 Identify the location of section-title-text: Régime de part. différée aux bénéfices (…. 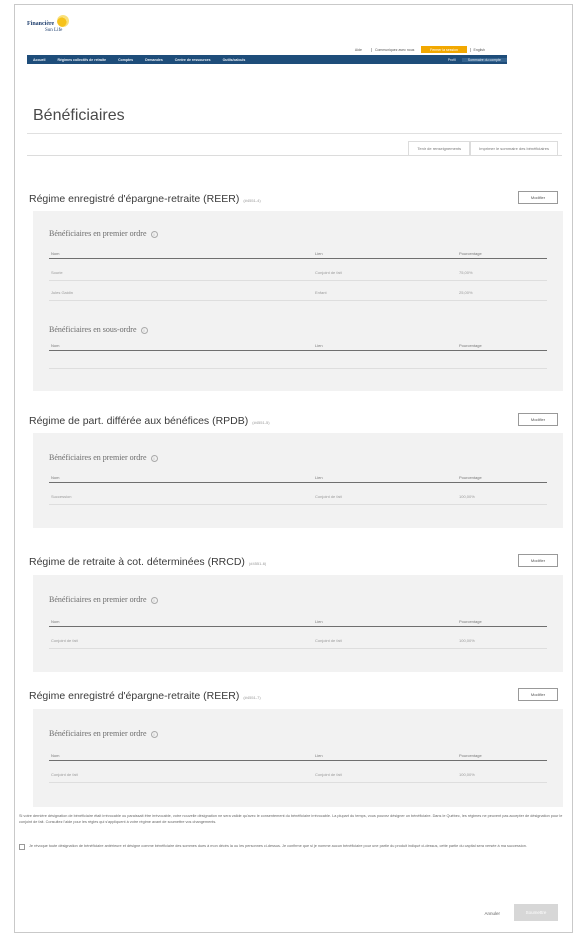
(139, 421).